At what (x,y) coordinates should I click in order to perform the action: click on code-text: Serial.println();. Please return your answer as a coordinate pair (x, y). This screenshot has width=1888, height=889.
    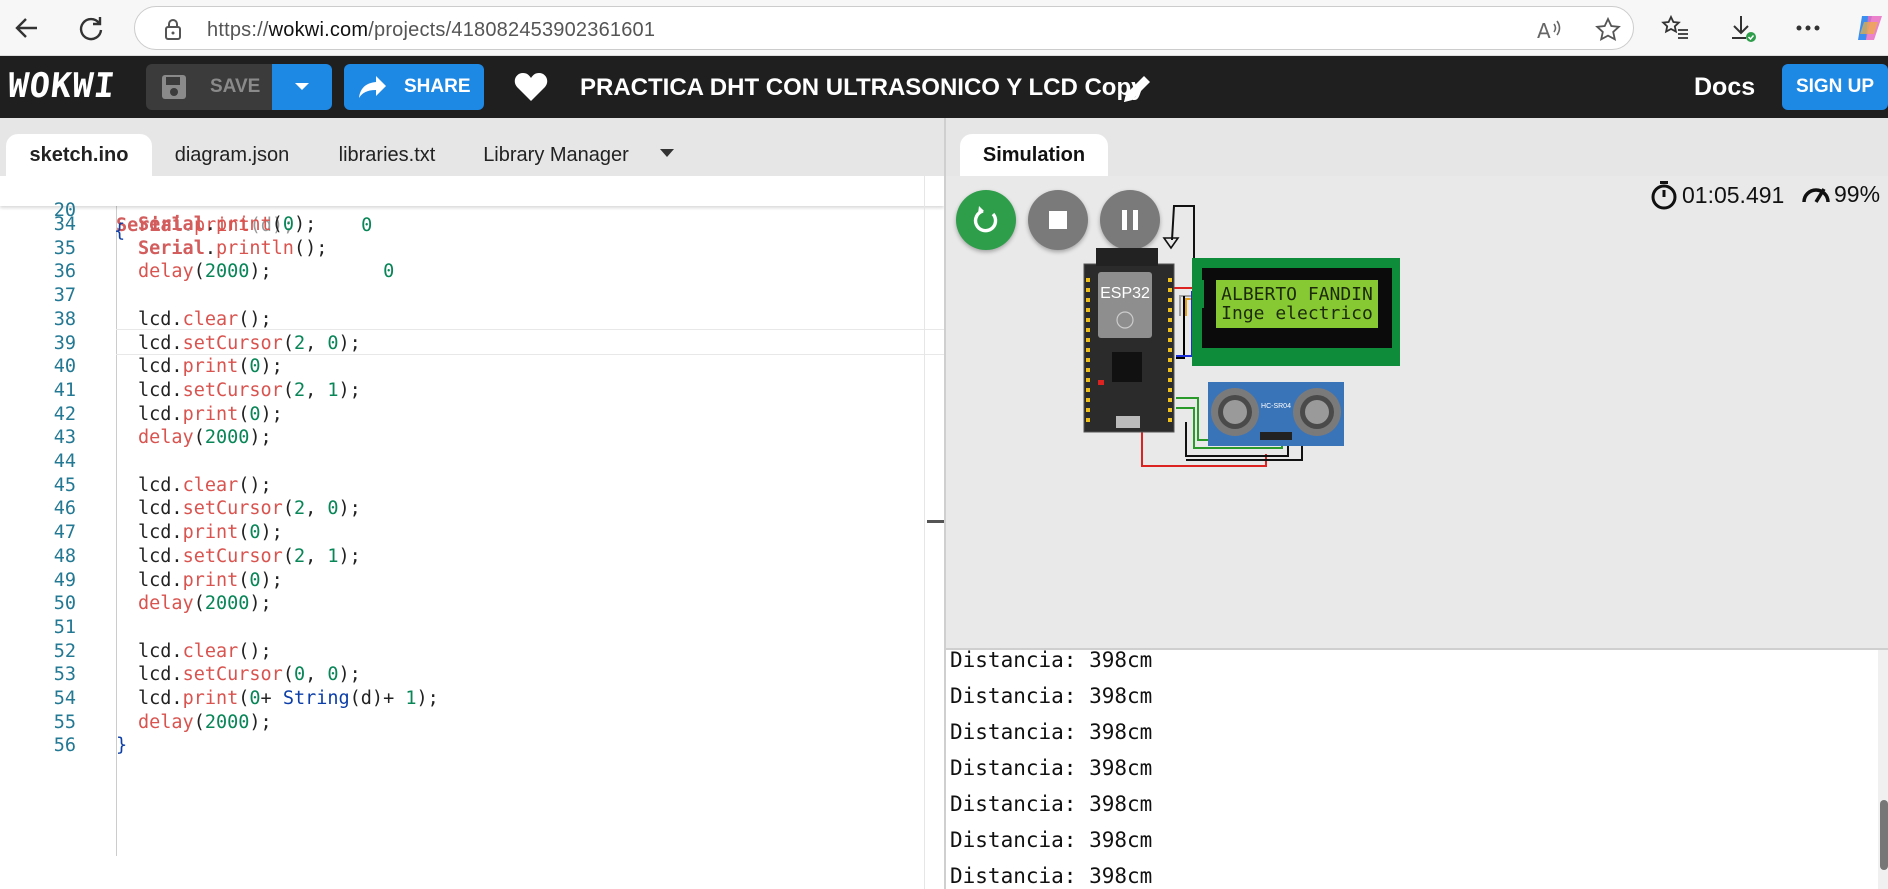
    Looking at the image, I should click on (233, 248).